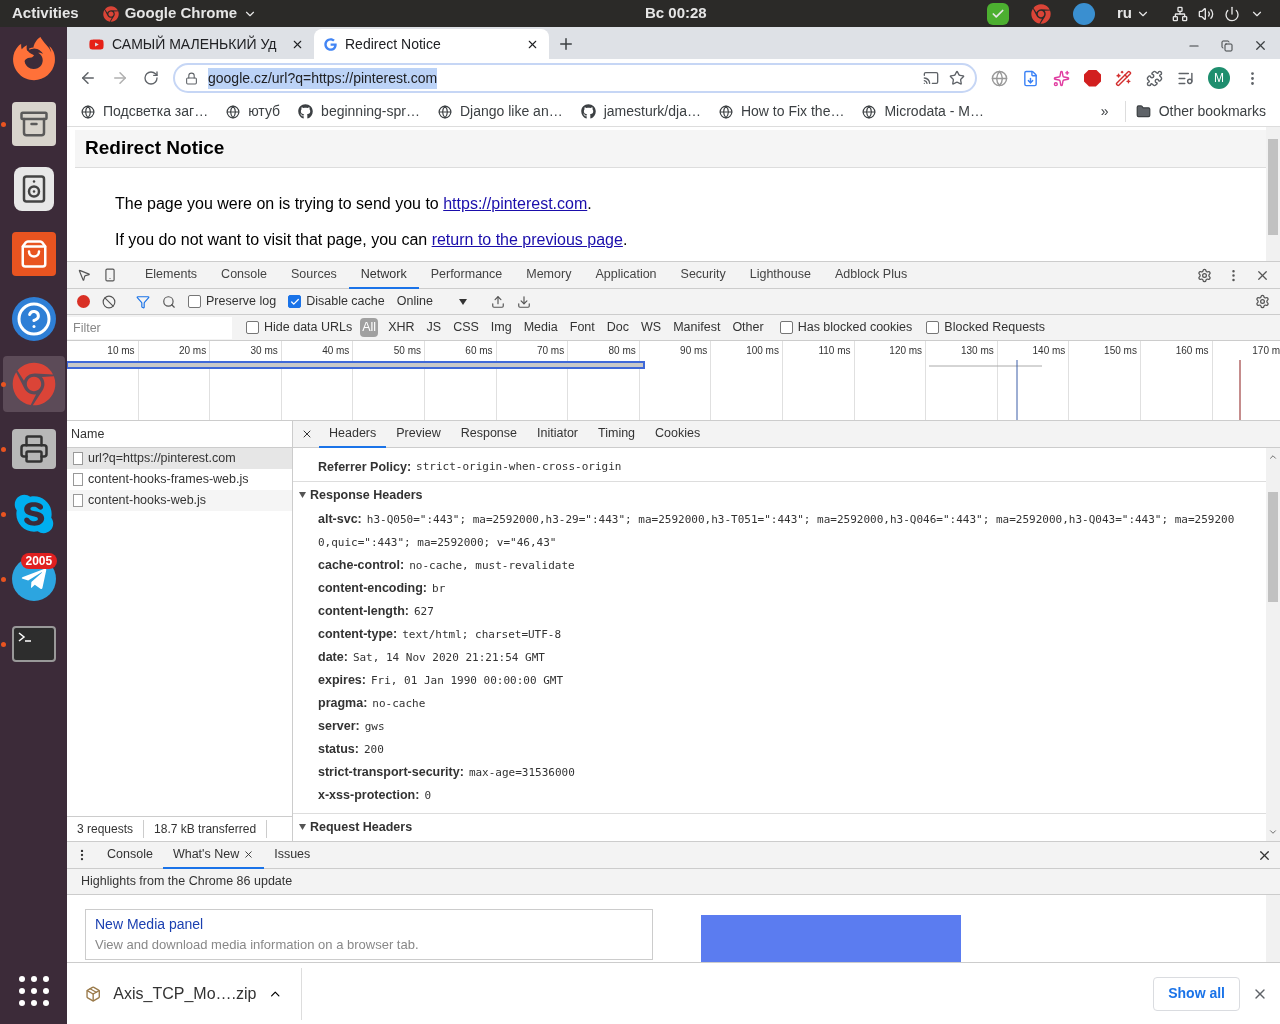 The height and width of the screenshot is (1024, 1280). I want to click on column-header: Name, so click(88, 434).